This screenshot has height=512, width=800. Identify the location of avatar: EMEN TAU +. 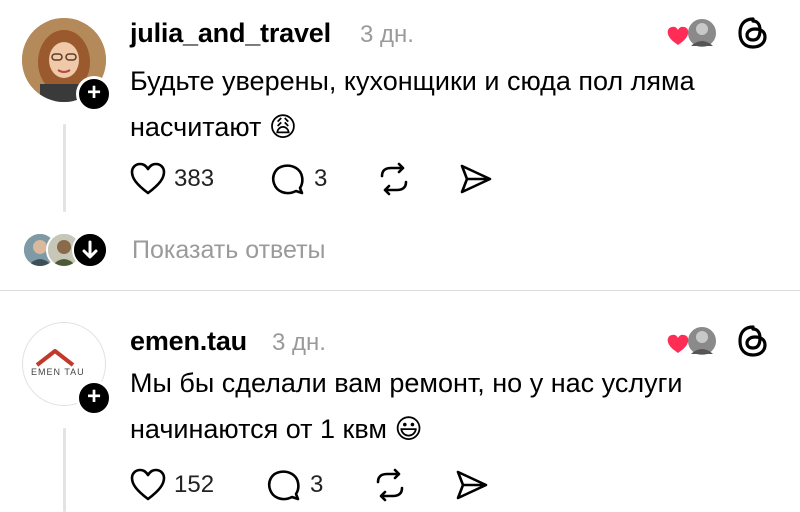
(67, 369).